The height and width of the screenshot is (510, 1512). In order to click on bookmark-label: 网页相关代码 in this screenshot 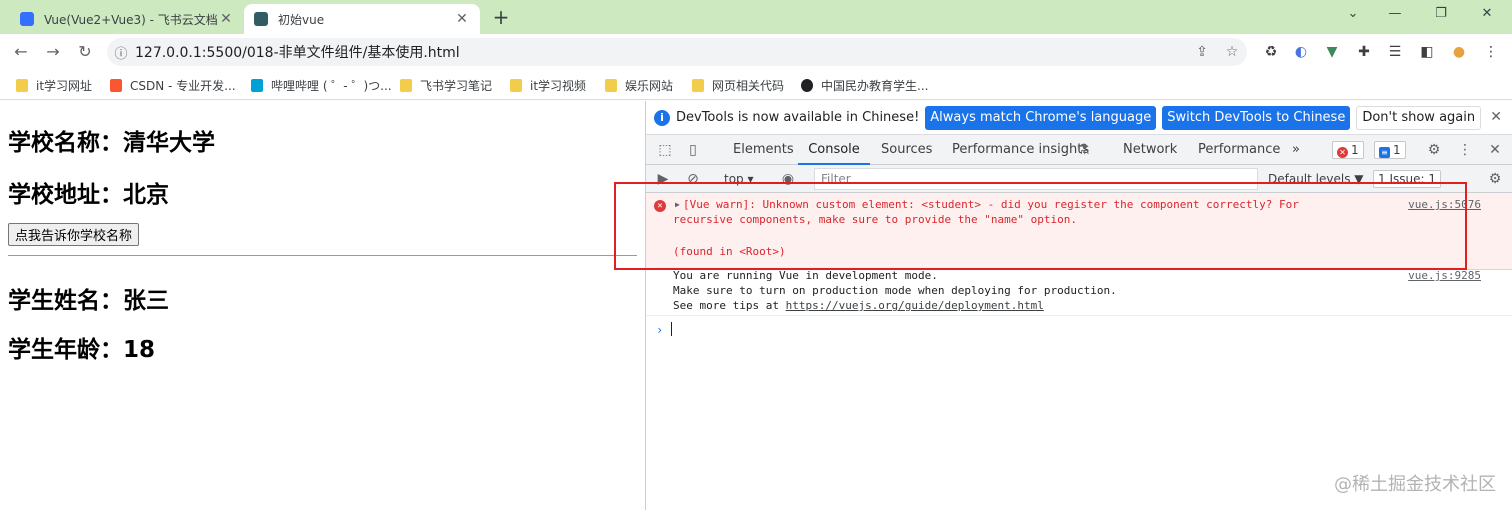, I will do `click(748, 85)`.